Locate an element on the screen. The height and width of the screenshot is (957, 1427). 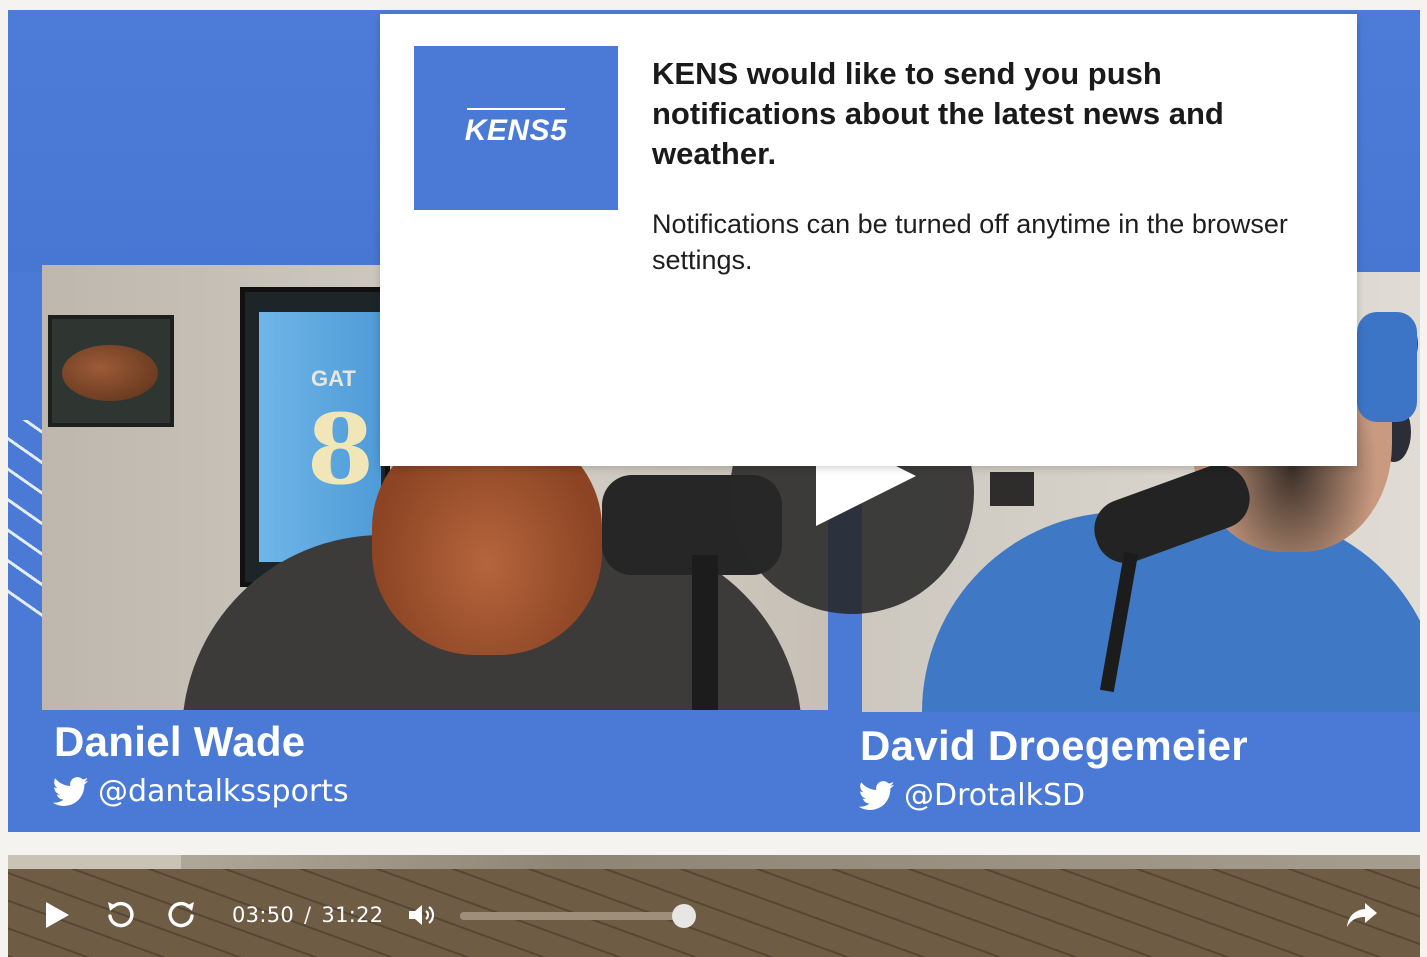
play-icon is located at coordinates (57, 915).